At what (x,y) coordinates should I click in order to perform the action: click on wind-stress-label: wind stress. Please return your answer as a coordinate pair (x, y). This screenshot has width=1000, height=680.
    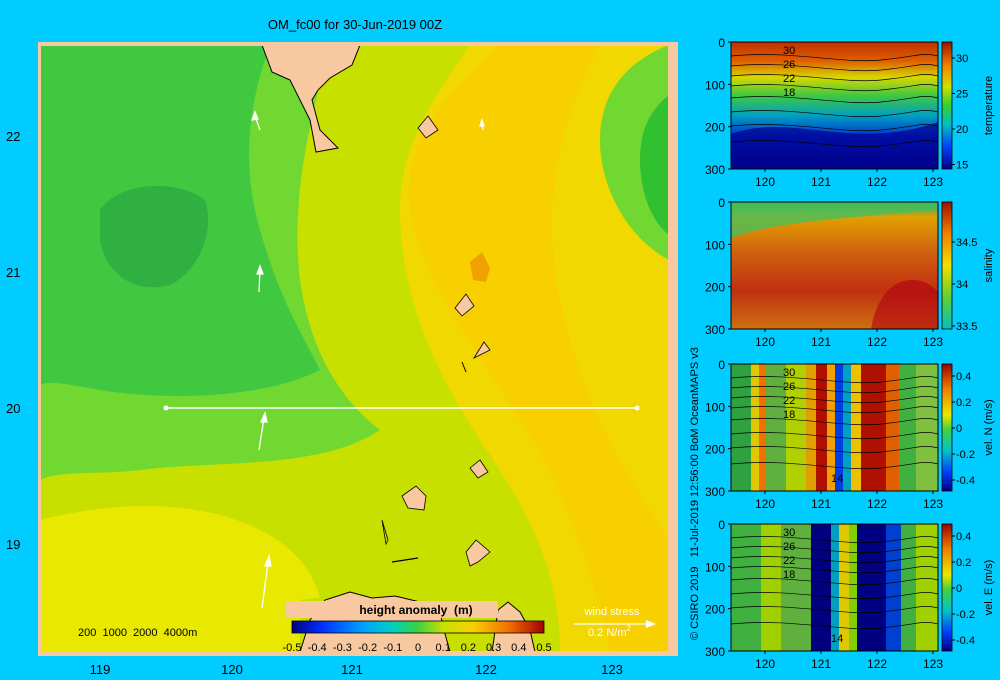
    Looking at the image, I should click on (611, 612).